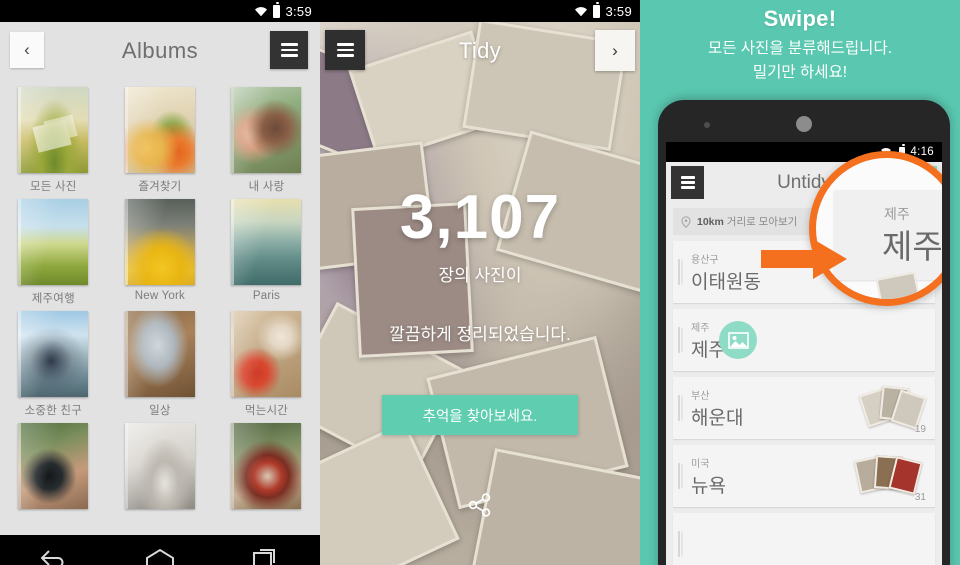  I want to click on list-item: 미국 뉴욕 31, so click(804, 476).